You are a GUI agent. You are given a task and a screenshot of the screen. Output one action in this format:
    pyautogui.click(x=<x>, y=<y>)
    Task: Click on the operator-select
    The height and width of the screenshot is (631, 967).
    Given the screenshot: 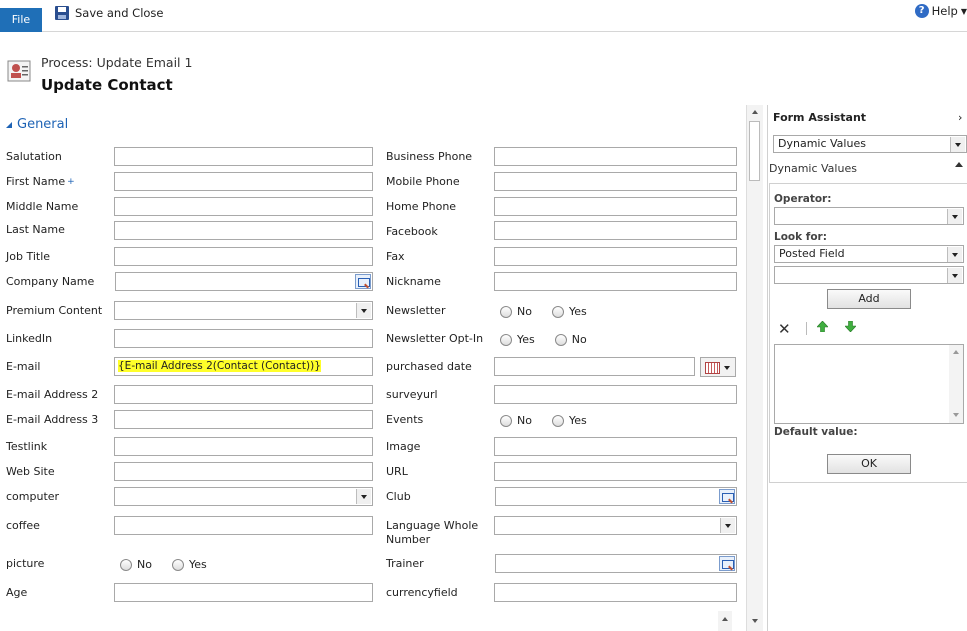 What is the action you would take?
    pyautogui.click(x=869, y=216)
    